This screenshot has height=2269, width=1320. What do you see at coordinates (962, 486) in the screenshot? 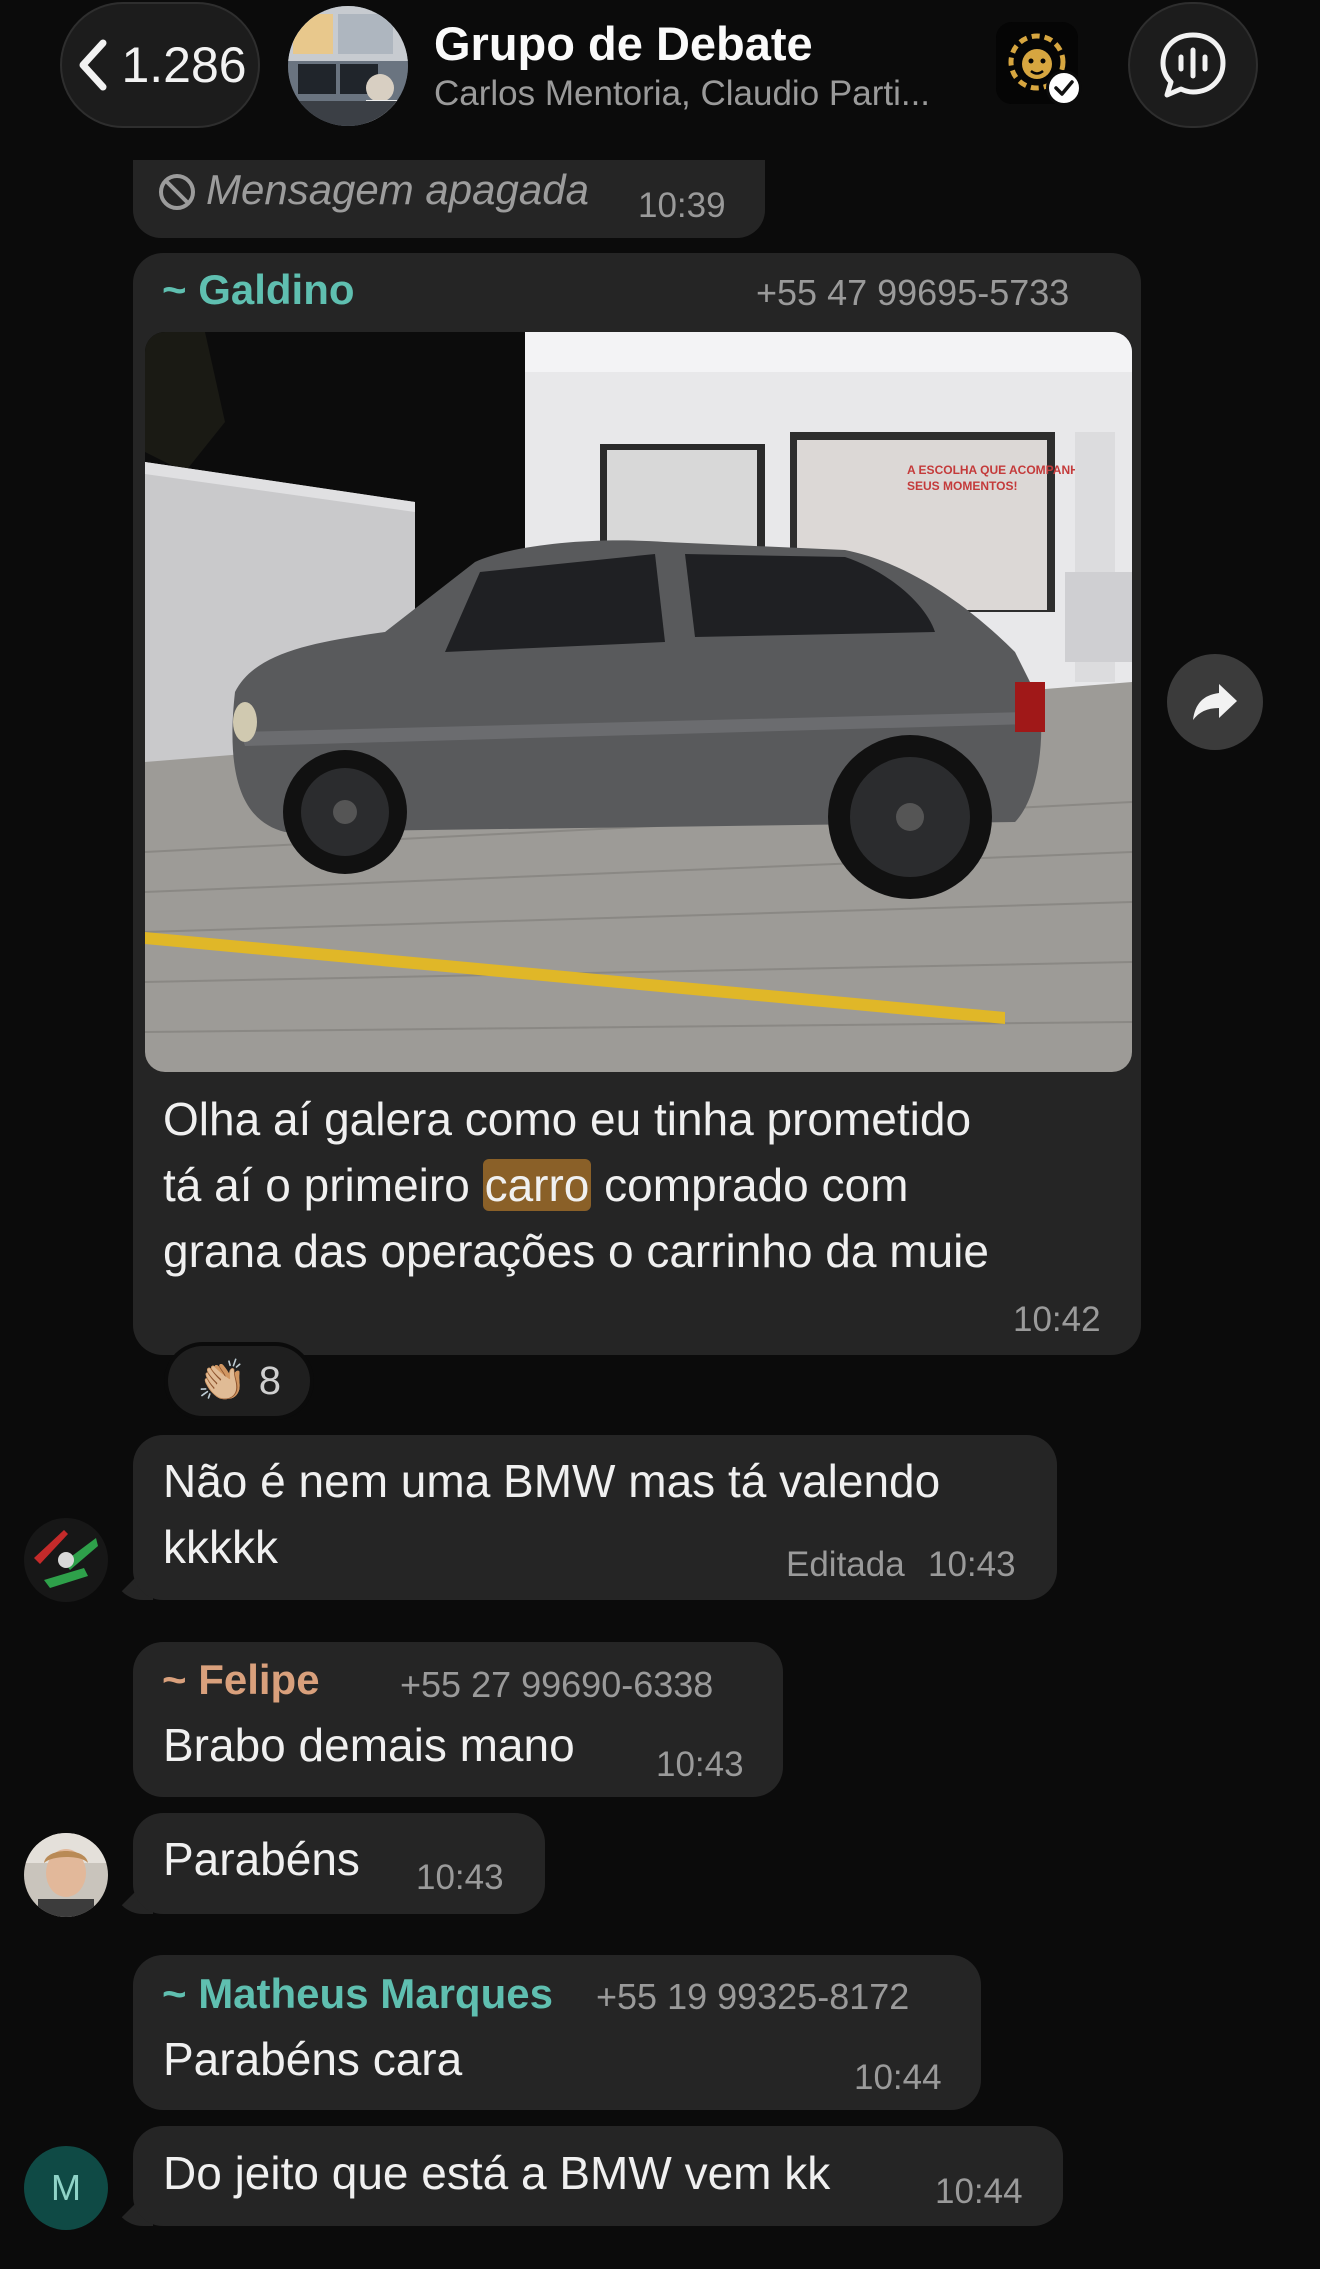
I see `svg-text: SEUS MOMENTOS!` at bounding box center [962, 486].